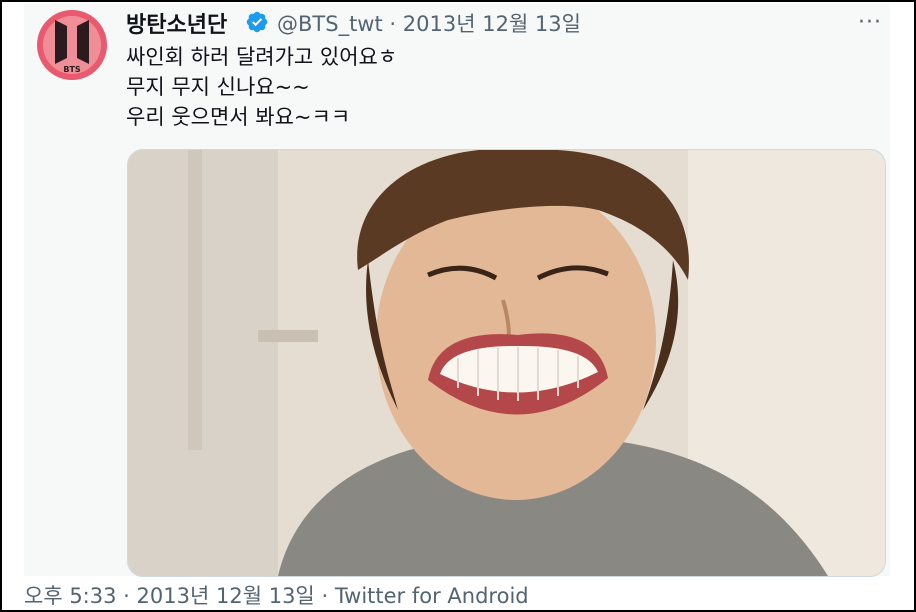 The width and height of the screenshot is (916, 612). I want to click on tweet-meta: @BTS_twt · 2013년 12월 13일, so click(429, 23).